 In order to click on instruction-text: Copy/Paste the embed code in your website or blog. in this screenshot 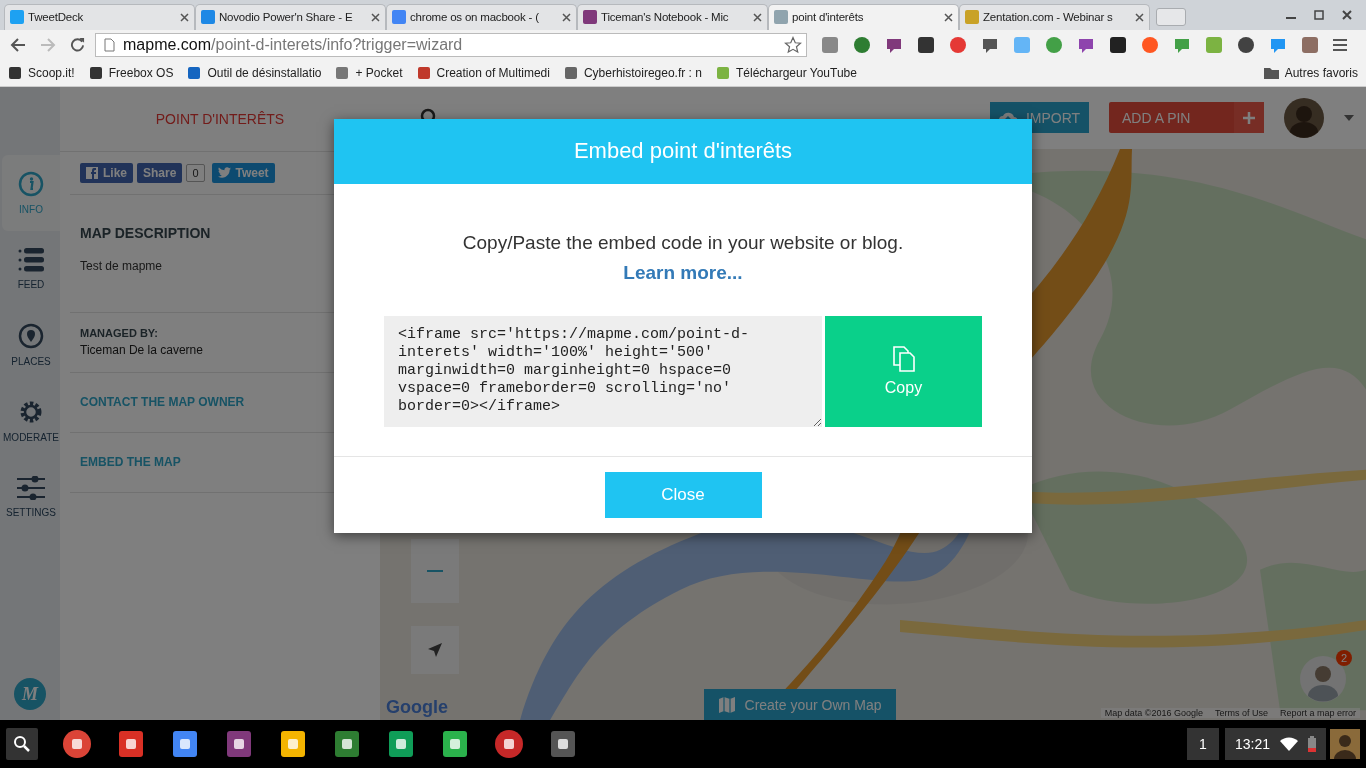, I will do `click(683, 242)`.